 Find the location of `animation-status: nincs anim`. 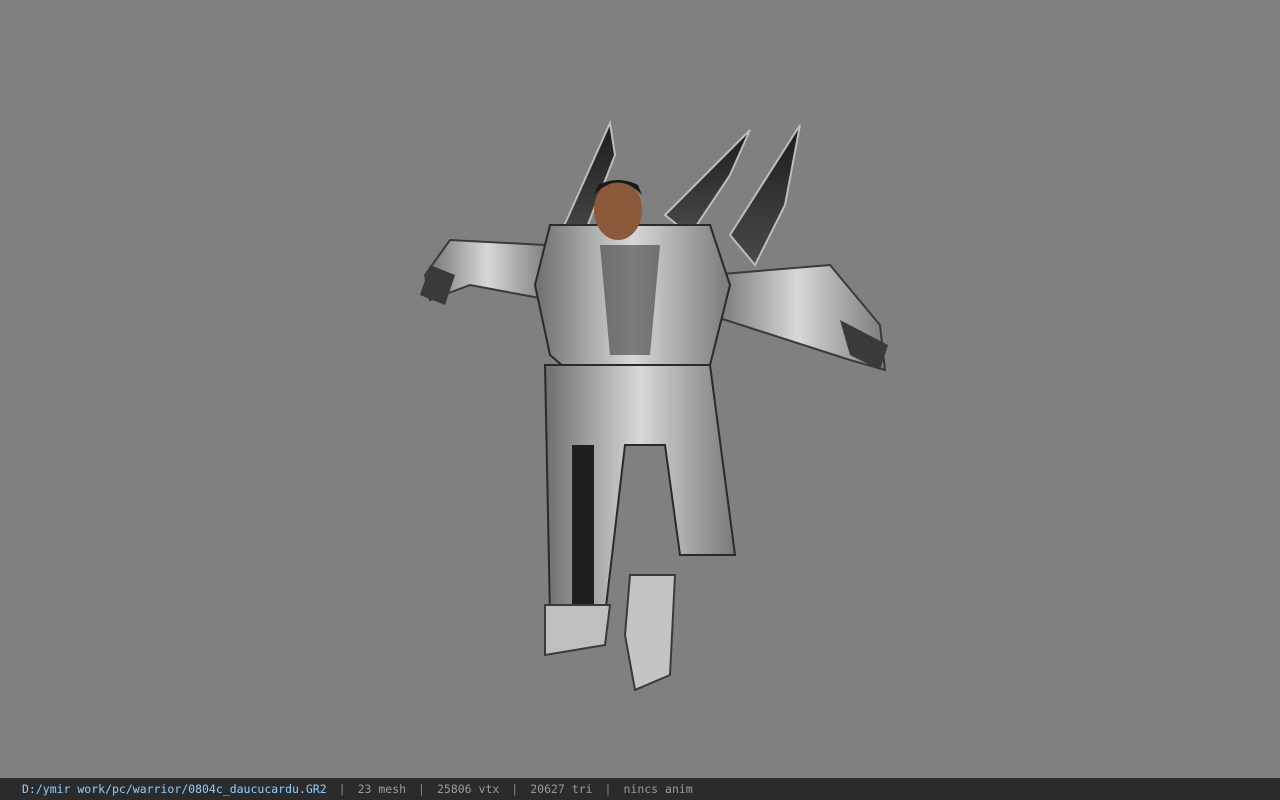

animation-status: nincs anim is located at coordinates (658, 789).